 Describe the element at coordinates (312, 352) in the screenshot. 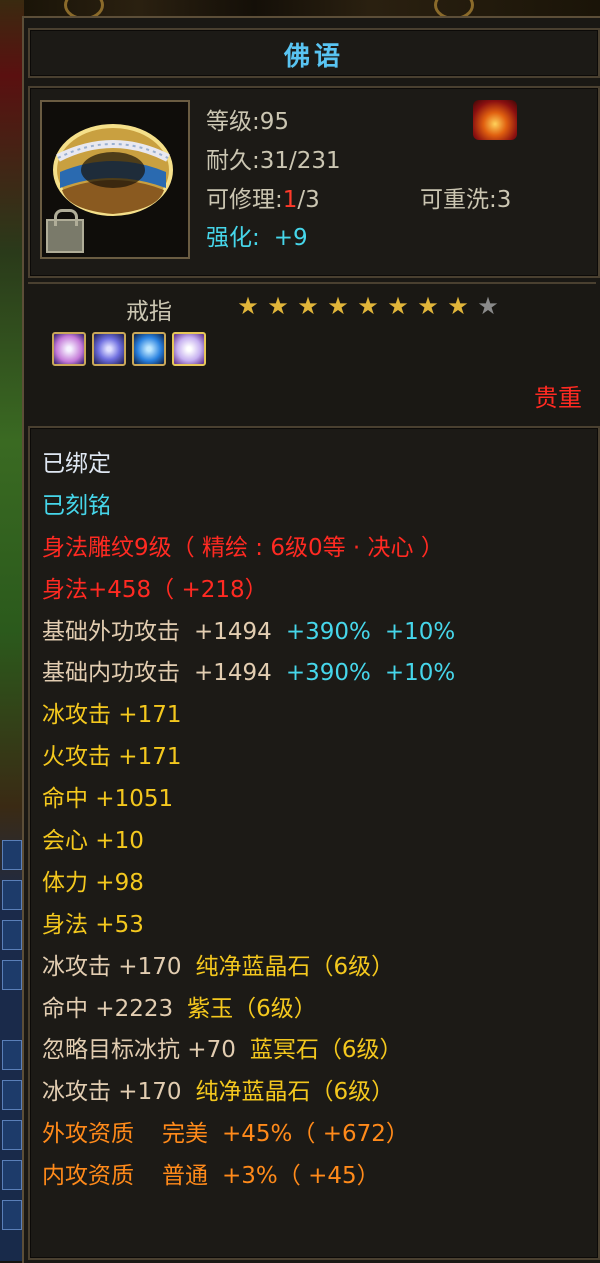

I see `item-type-panel: 戒指 ★ ★ ★ ★ ★ ★ ★ ★ ★ 贵重` at that location.